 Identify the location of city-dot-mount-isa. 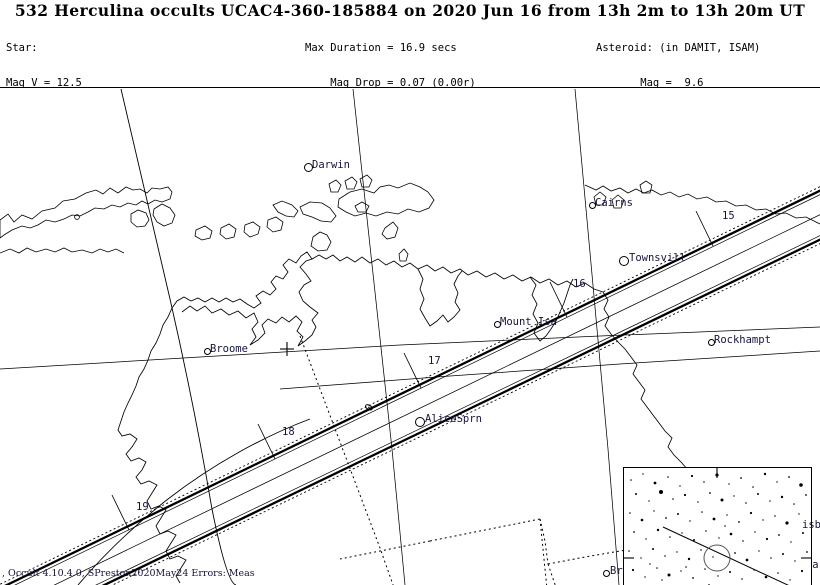
(497, 324).